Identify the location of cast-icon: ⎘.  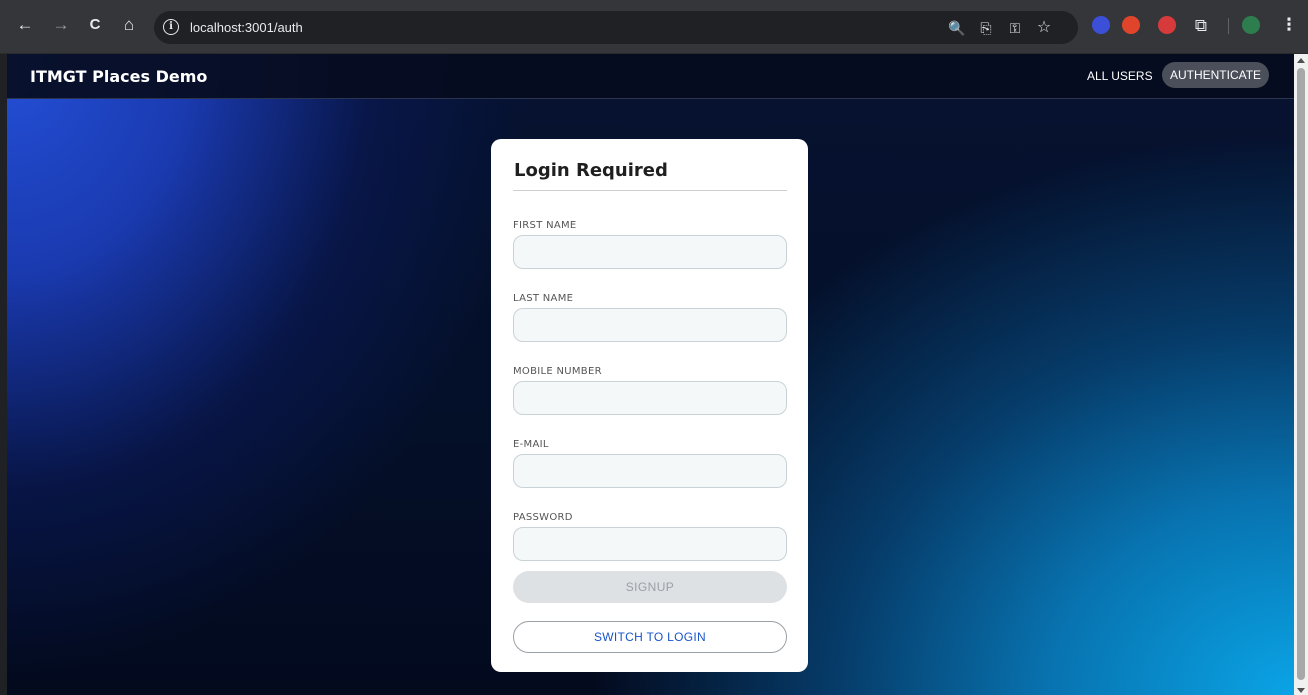
(986, 28).